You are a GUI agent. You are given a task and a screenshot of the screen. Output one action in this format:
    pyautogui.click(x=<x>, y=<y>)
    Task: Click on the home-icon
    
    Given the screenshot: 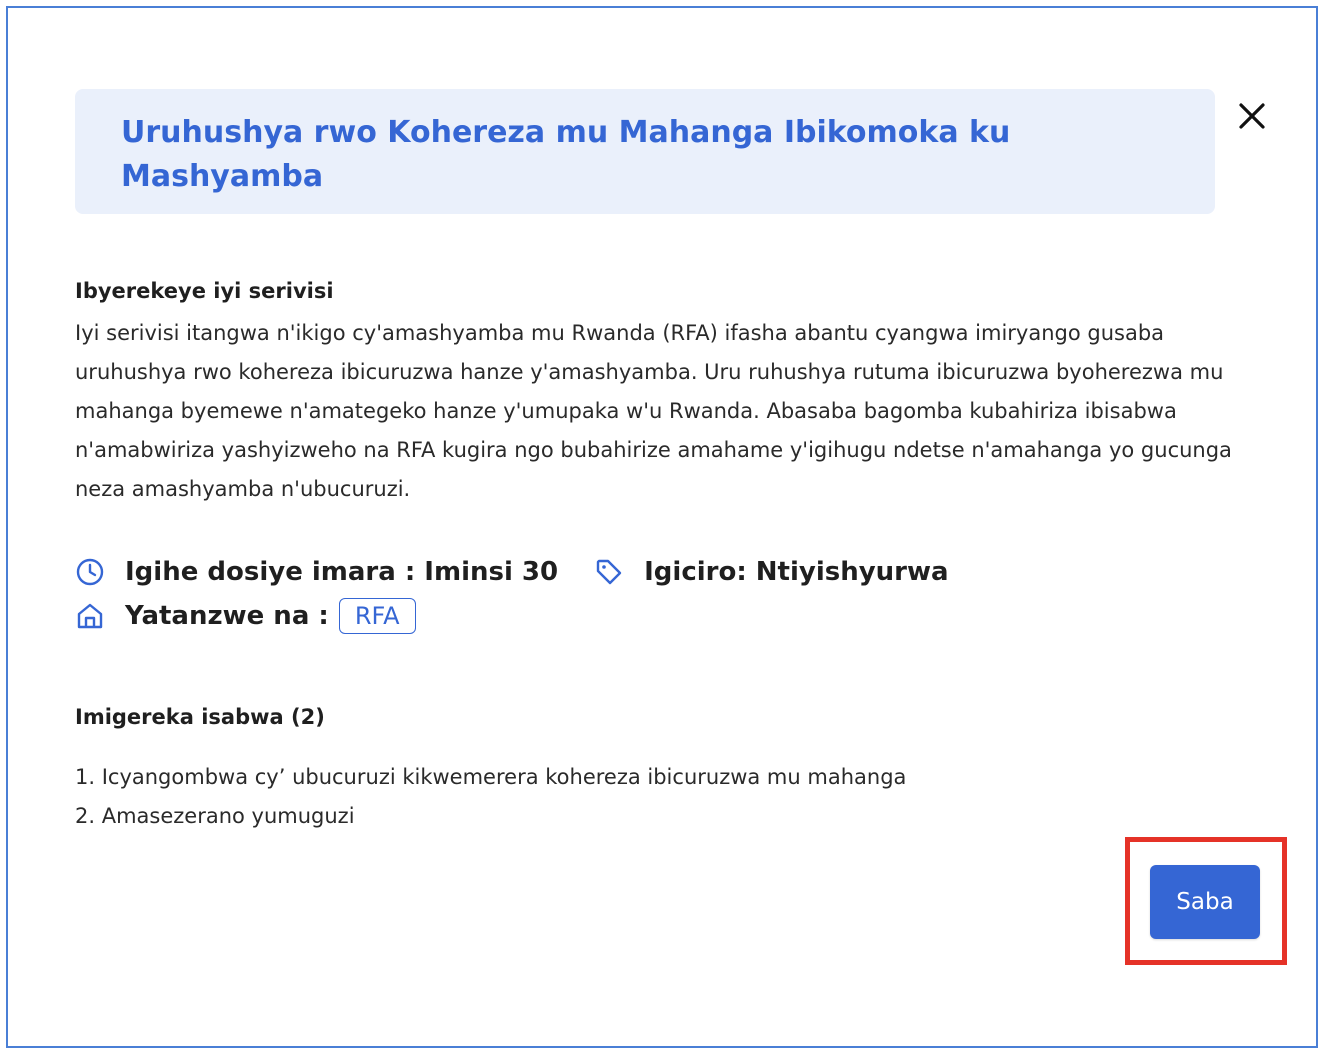 What is the action you would take?
    pyautogui.click(x=90, y=616)
    